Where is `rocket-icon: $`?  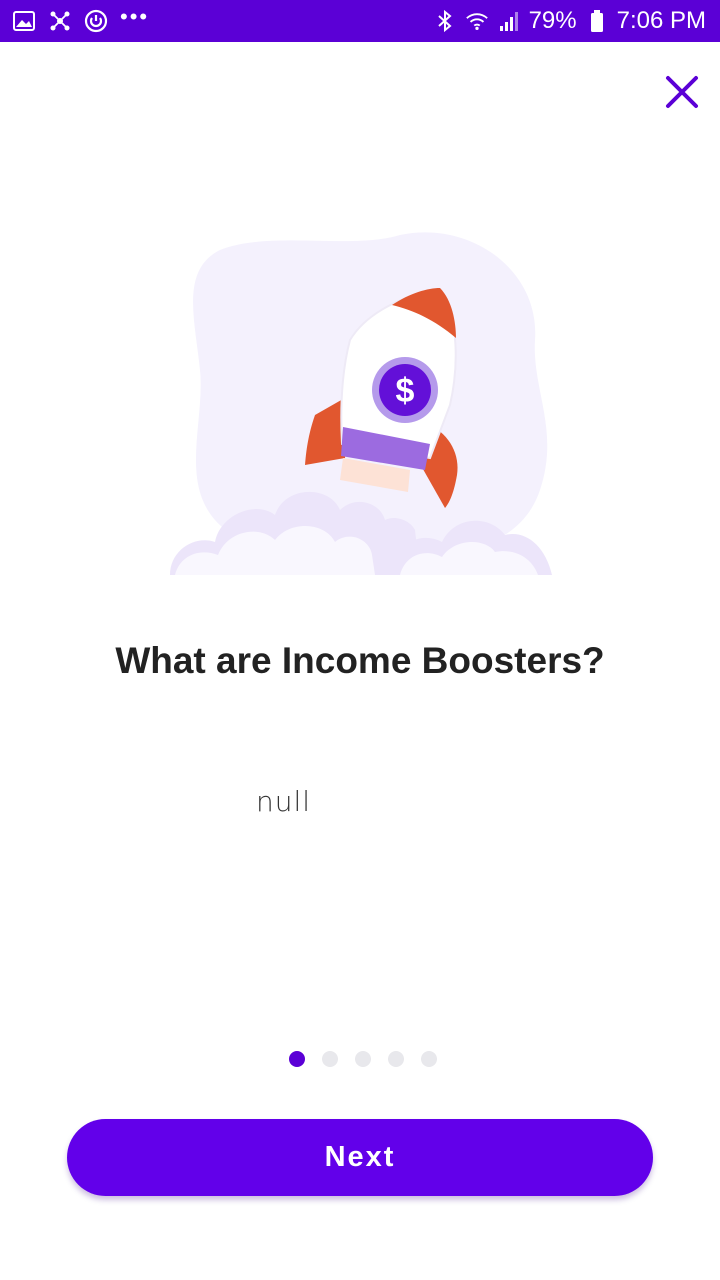 rocket-icon: $ is located at coordinates (361, 403).